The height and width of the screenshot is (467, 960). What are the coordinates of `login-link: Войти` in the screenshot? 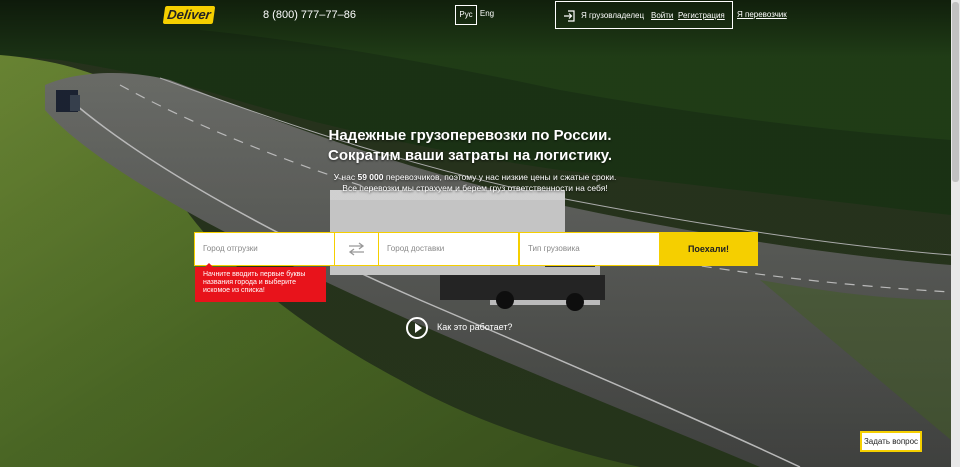 It's located at (662, 15).